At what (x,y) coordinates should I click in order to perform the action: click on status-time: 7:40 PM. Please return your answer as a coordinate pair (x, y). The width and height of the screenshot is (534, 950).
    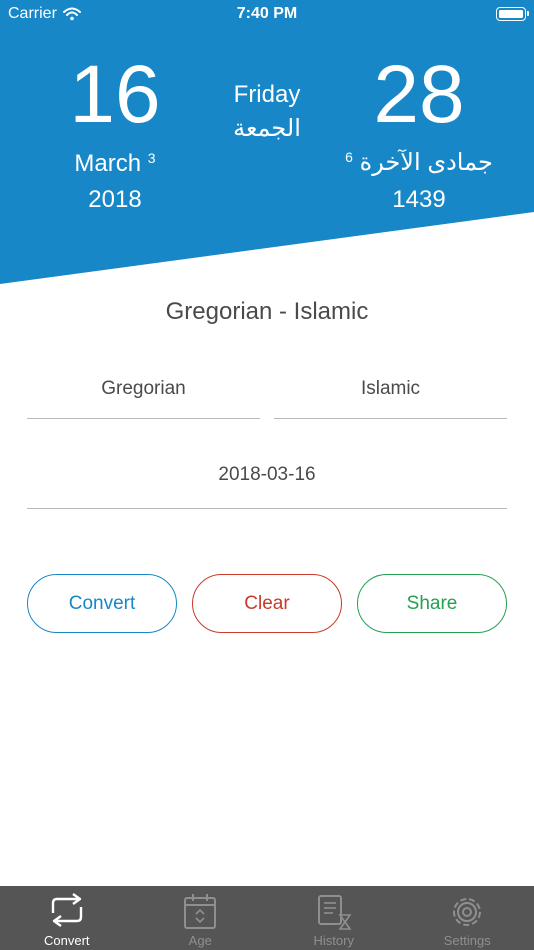
    Looking at the image, I should click on (267, 13).